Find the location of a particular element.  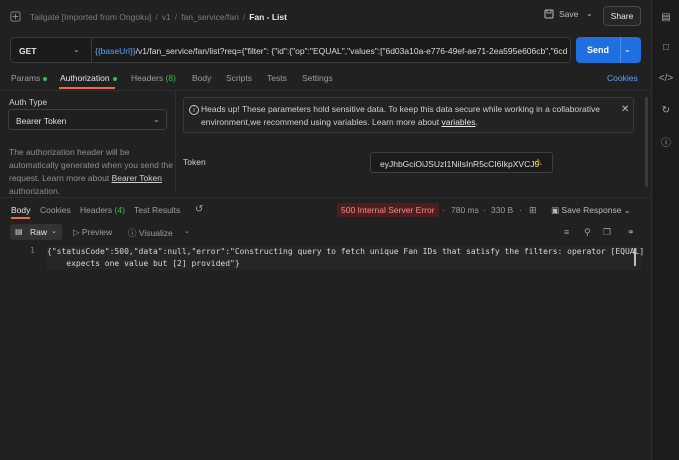

auth-type-value: Bearer Token is located at coordinates (41, 121).